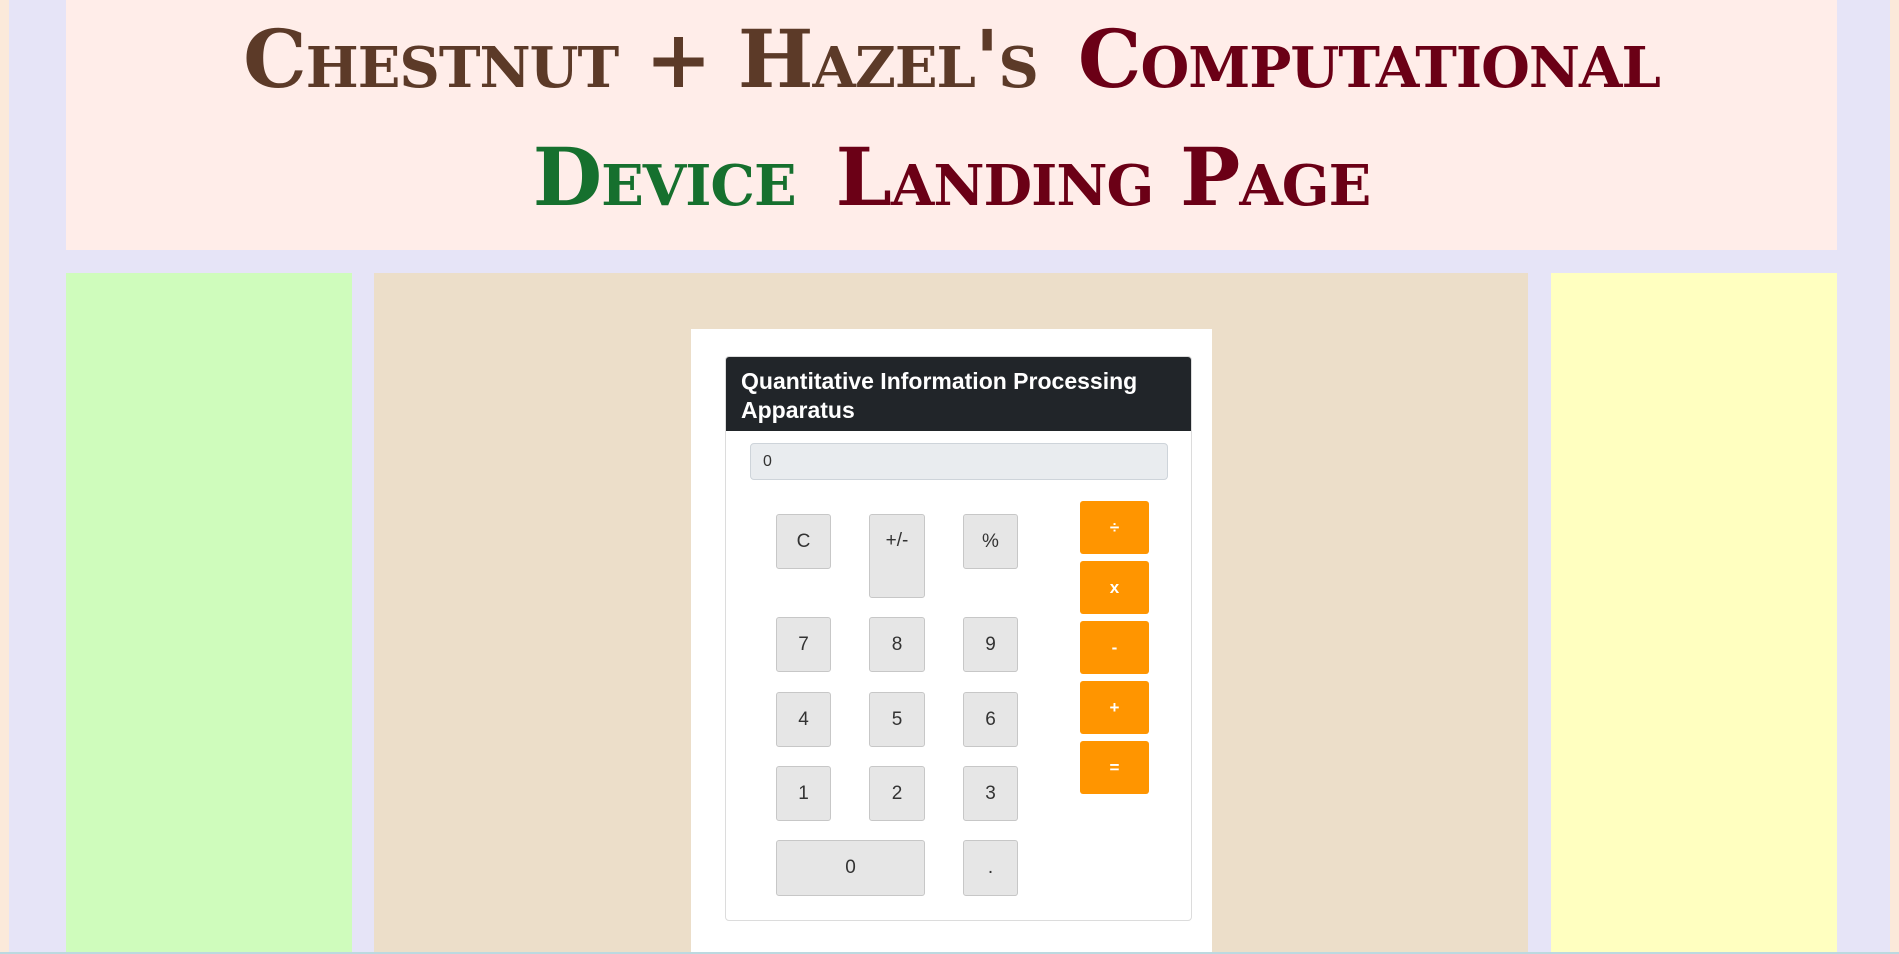 This screenshot has width=1899, height=954. What do you see at coordinates (1103, 177) in the screenshot?
I see `title-part-landing-page: Landing Page` at bounding box center [1103, 177].